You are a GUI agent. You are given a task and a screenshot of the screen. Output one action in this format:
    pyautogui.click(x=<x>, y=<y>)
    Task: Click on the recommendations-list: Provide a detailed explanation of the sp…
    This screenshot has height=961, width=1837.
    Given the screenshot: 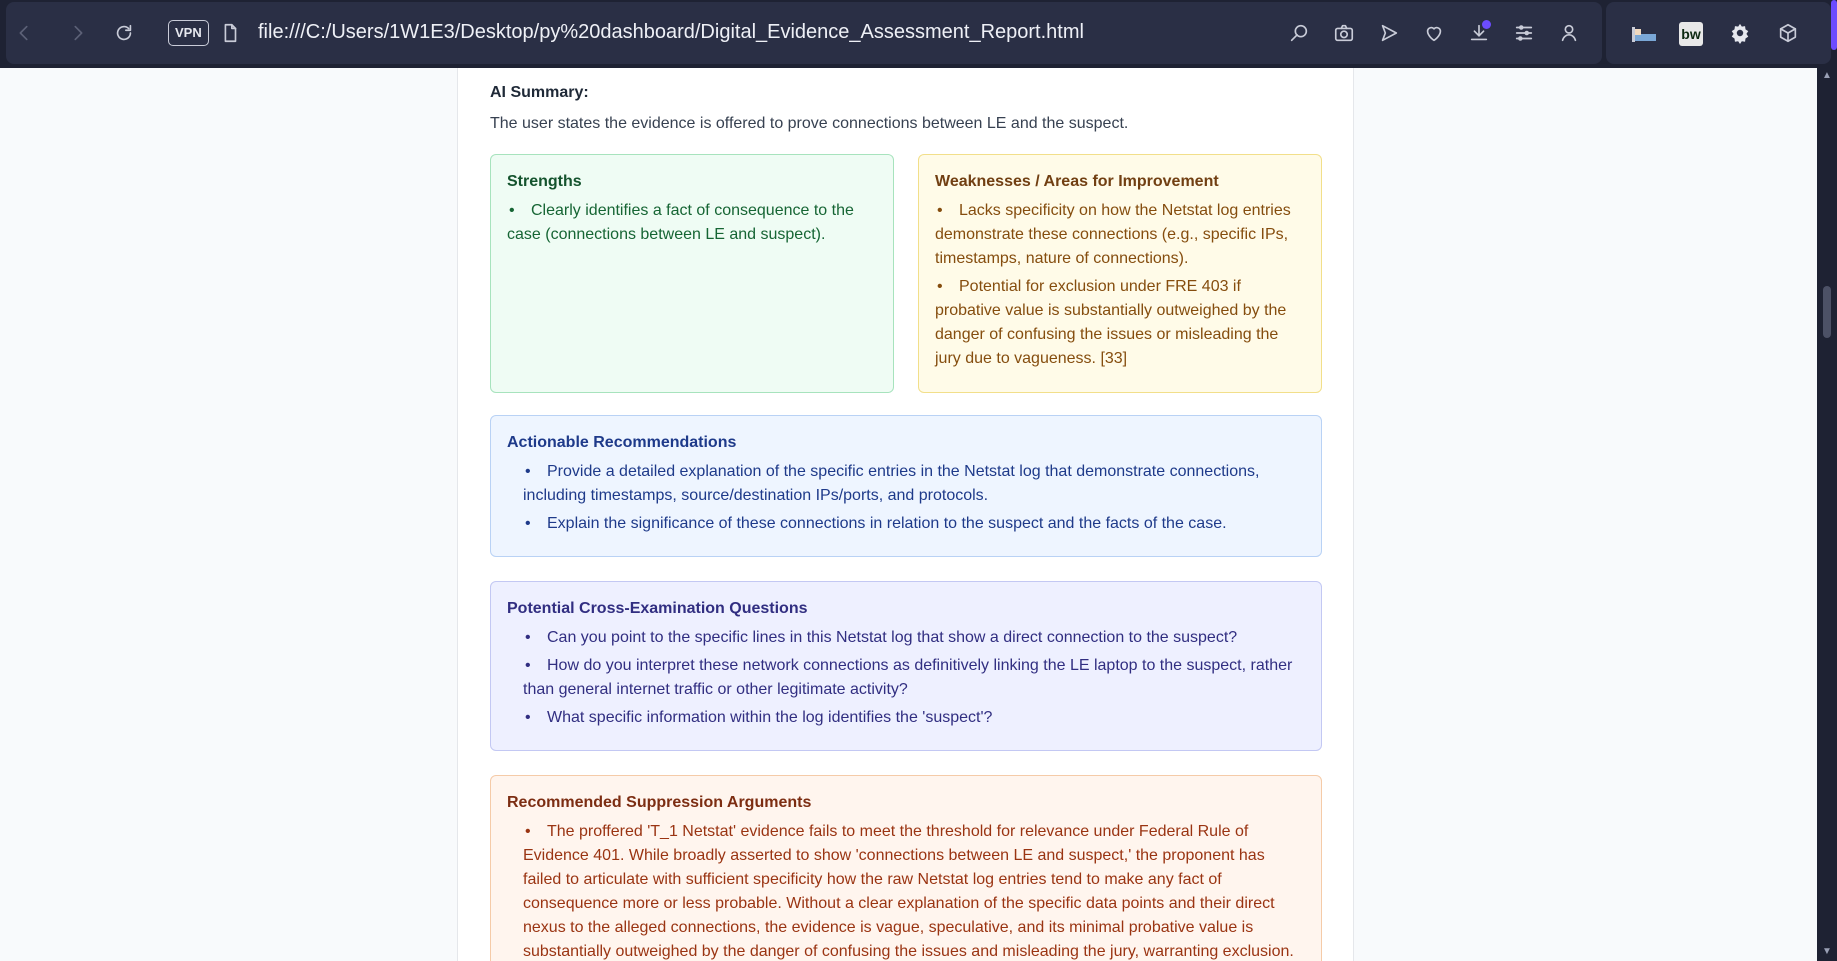 What is the action you would take?
    pyautogui.click(x=906, y=498)
    